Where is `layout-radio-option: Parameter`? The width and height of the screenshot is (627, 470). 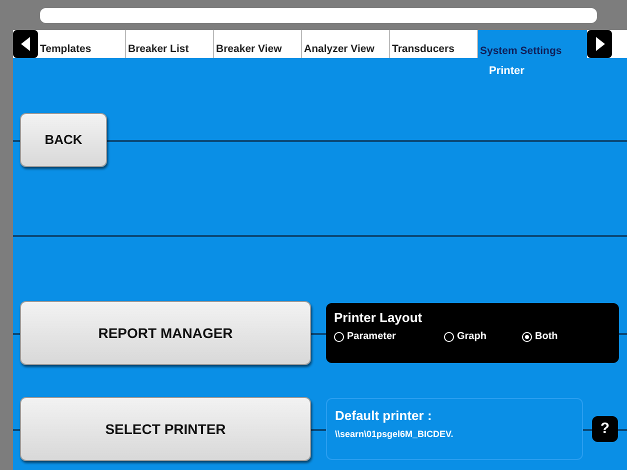
layout-radio-option: Parameter is located at coordinates (389, 336).